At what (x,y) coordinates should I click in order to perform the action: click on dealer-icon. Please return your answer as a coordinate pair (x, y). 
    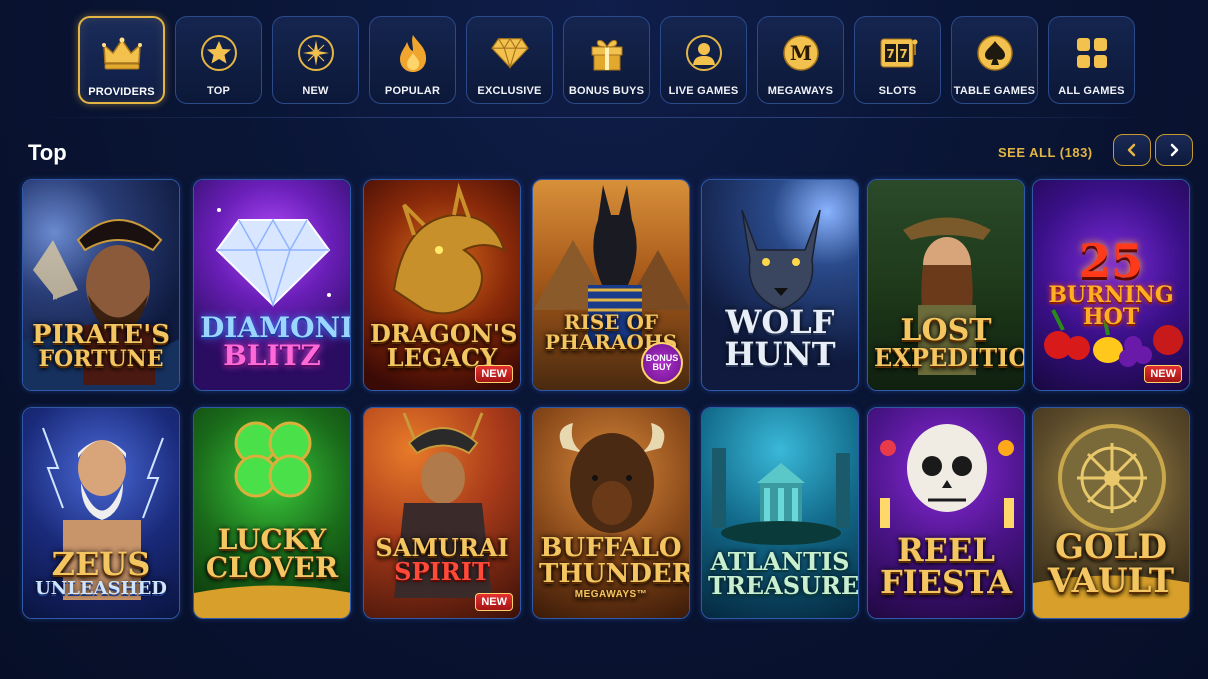
    Looking at the image, I should click on (704, 53).